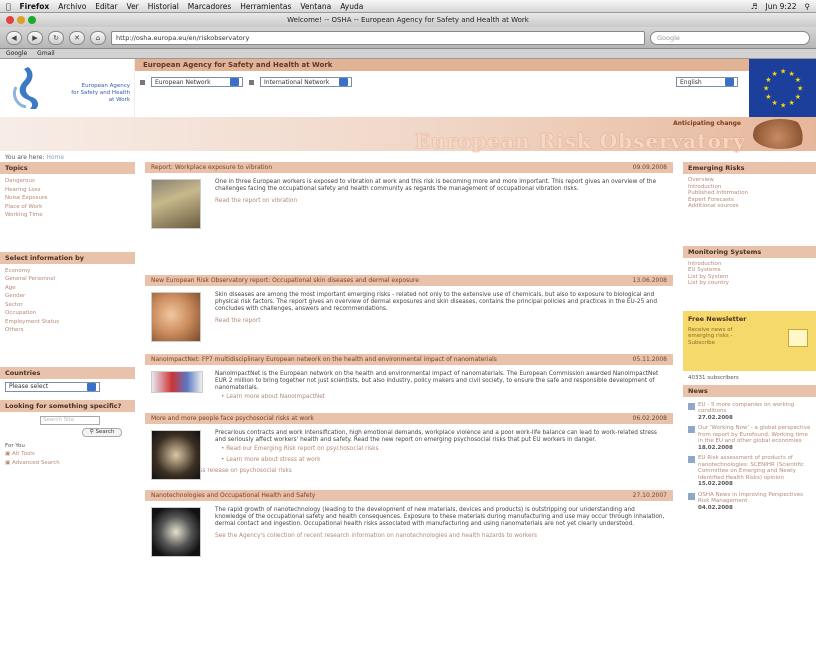 This screenshot has height=659, width=816. What do you see at coordinates (46, 53) in the screenshot?
I see `bookmark-gmail: Gmail` at bounding box center [46, 53].